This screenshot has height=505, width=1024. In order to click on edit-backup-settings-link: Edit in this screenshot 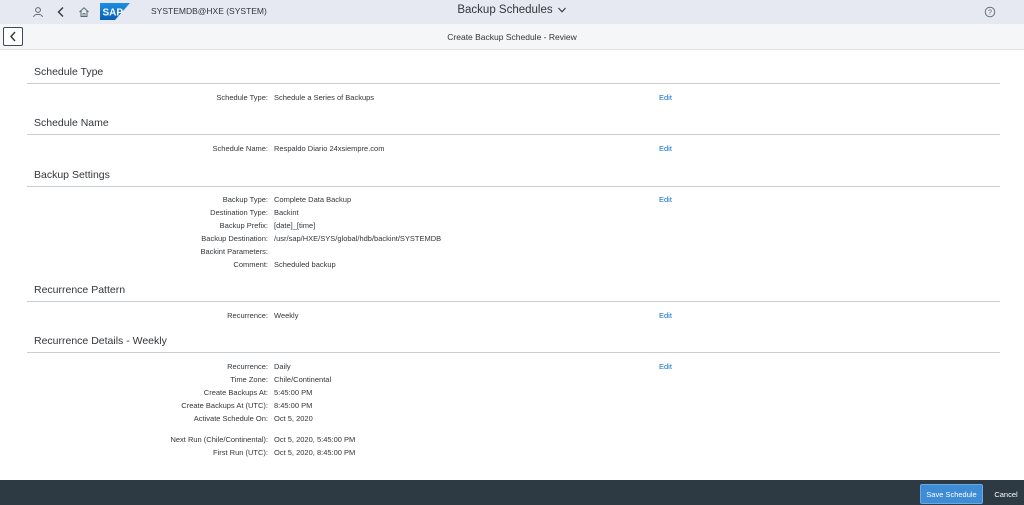, I will do `click(665, 199)`.